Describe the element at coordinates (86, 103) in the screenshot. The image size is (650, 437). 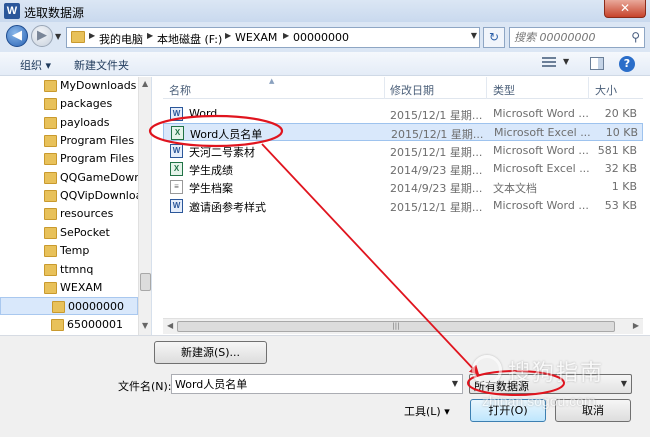
I see `tree-item-label: packages` at that location.